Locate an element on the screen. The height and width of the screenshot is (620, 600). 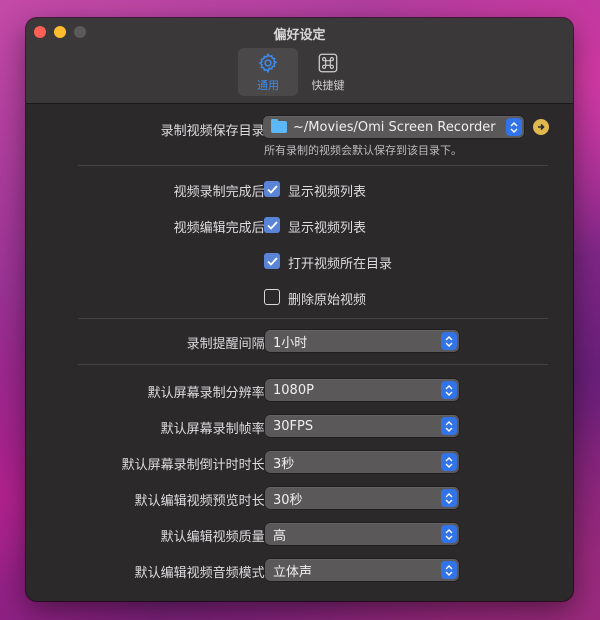
setting-label: 默认屏幕录制倒计时时长: is located at coordinates (195, 465).